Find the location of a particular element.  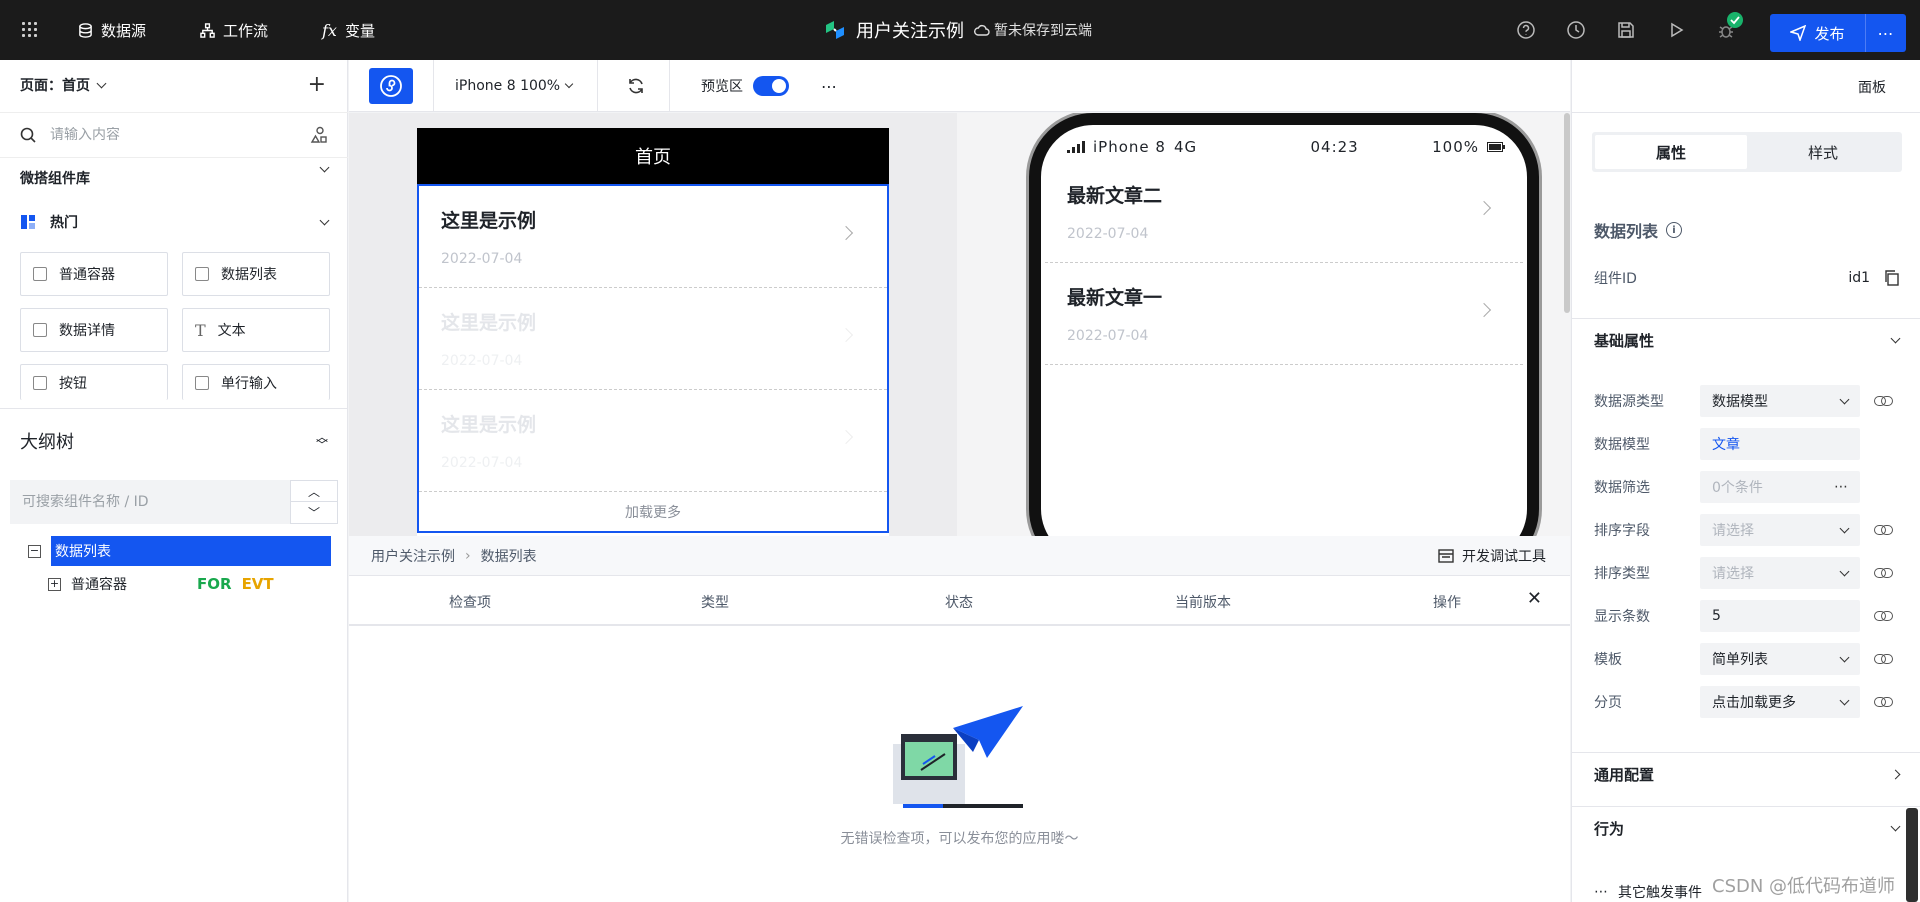

pagination-select: 点击加载更多 is located at coordinates (1780, 702).